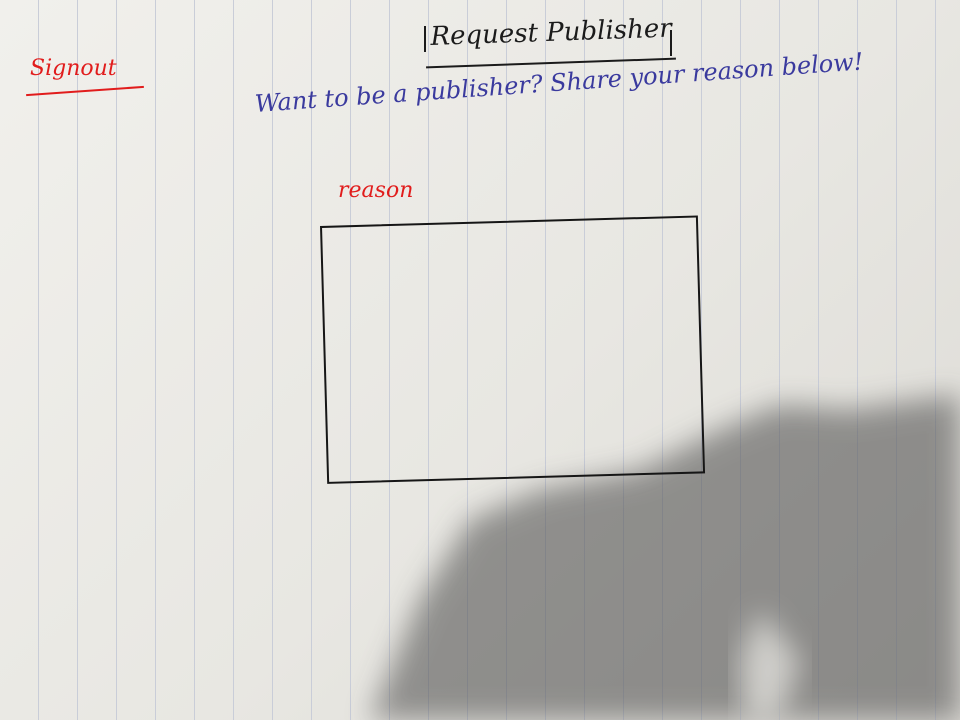  What do you see at coordinates (73, 68) in the screenshot?
I see `signout-link: Signout` at bounding box center [73, 68].